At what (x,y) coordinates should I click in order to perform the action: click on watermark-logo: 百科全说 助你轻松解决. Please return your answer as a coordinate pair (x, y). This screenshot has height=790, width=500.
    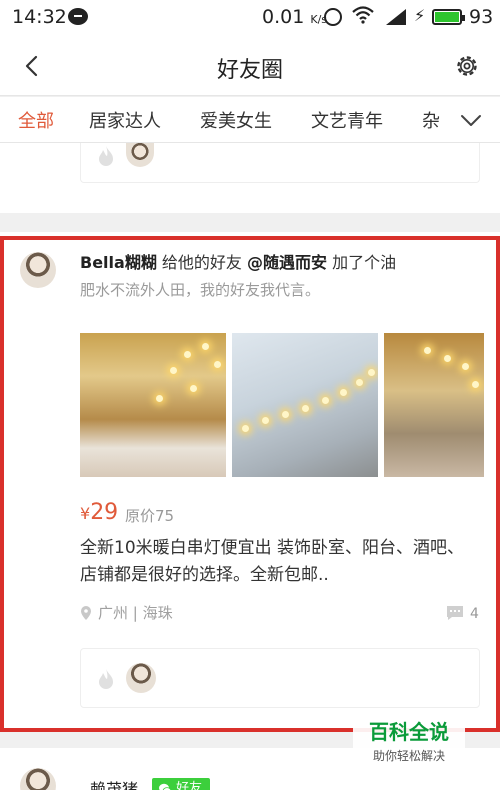
    Looking at the image, I should click on (409, 735).